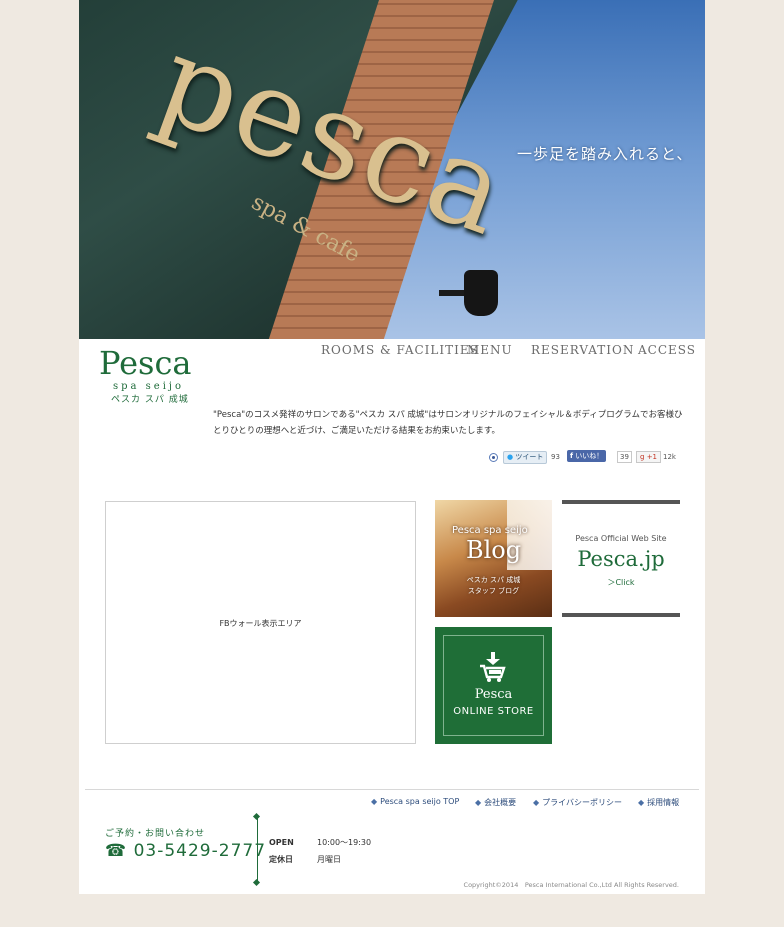 This screenshot has width=784, height=927. Describe the element at coordinates (493, 711) in the screenshot. I see `online-store-label: ONLINE STORE` at that location.